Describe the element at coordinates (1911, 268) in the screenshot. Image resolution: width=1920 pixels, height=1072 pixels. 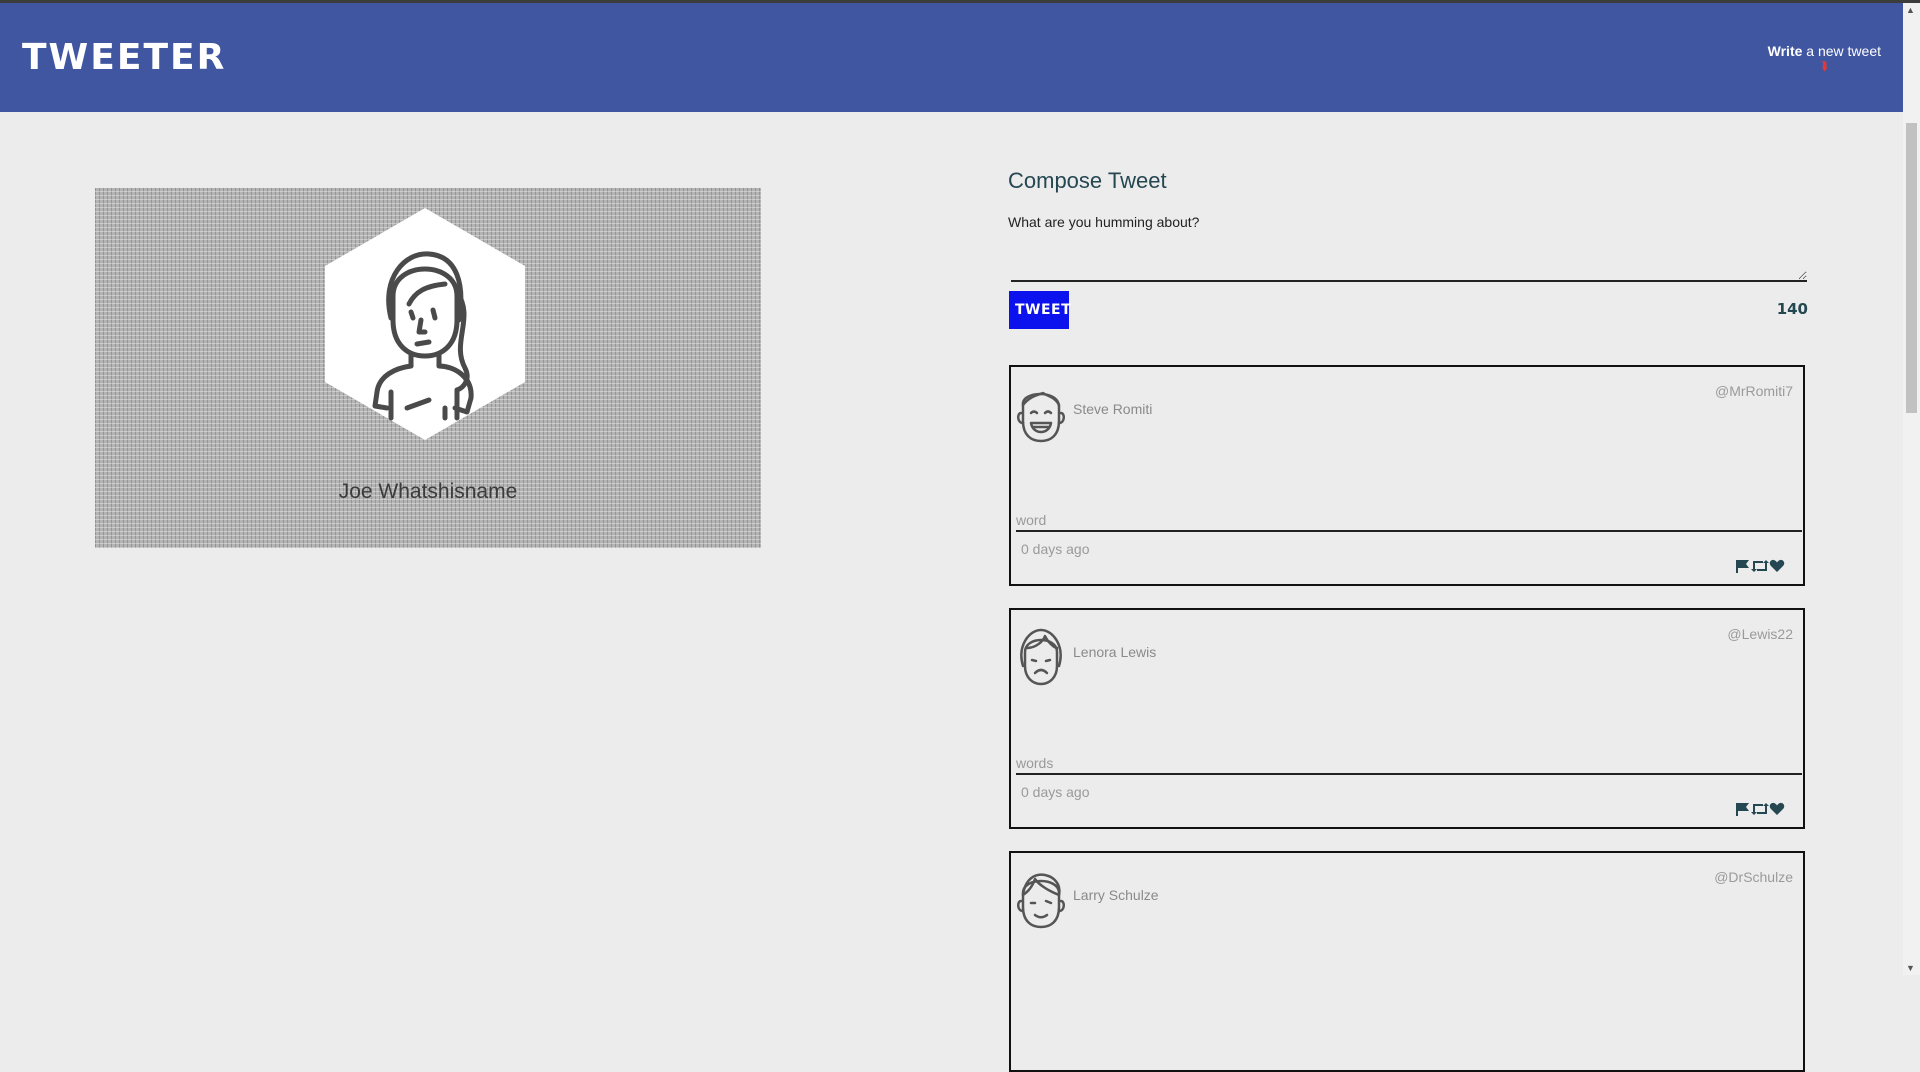
I see `scrollbar-thumb` at that location.